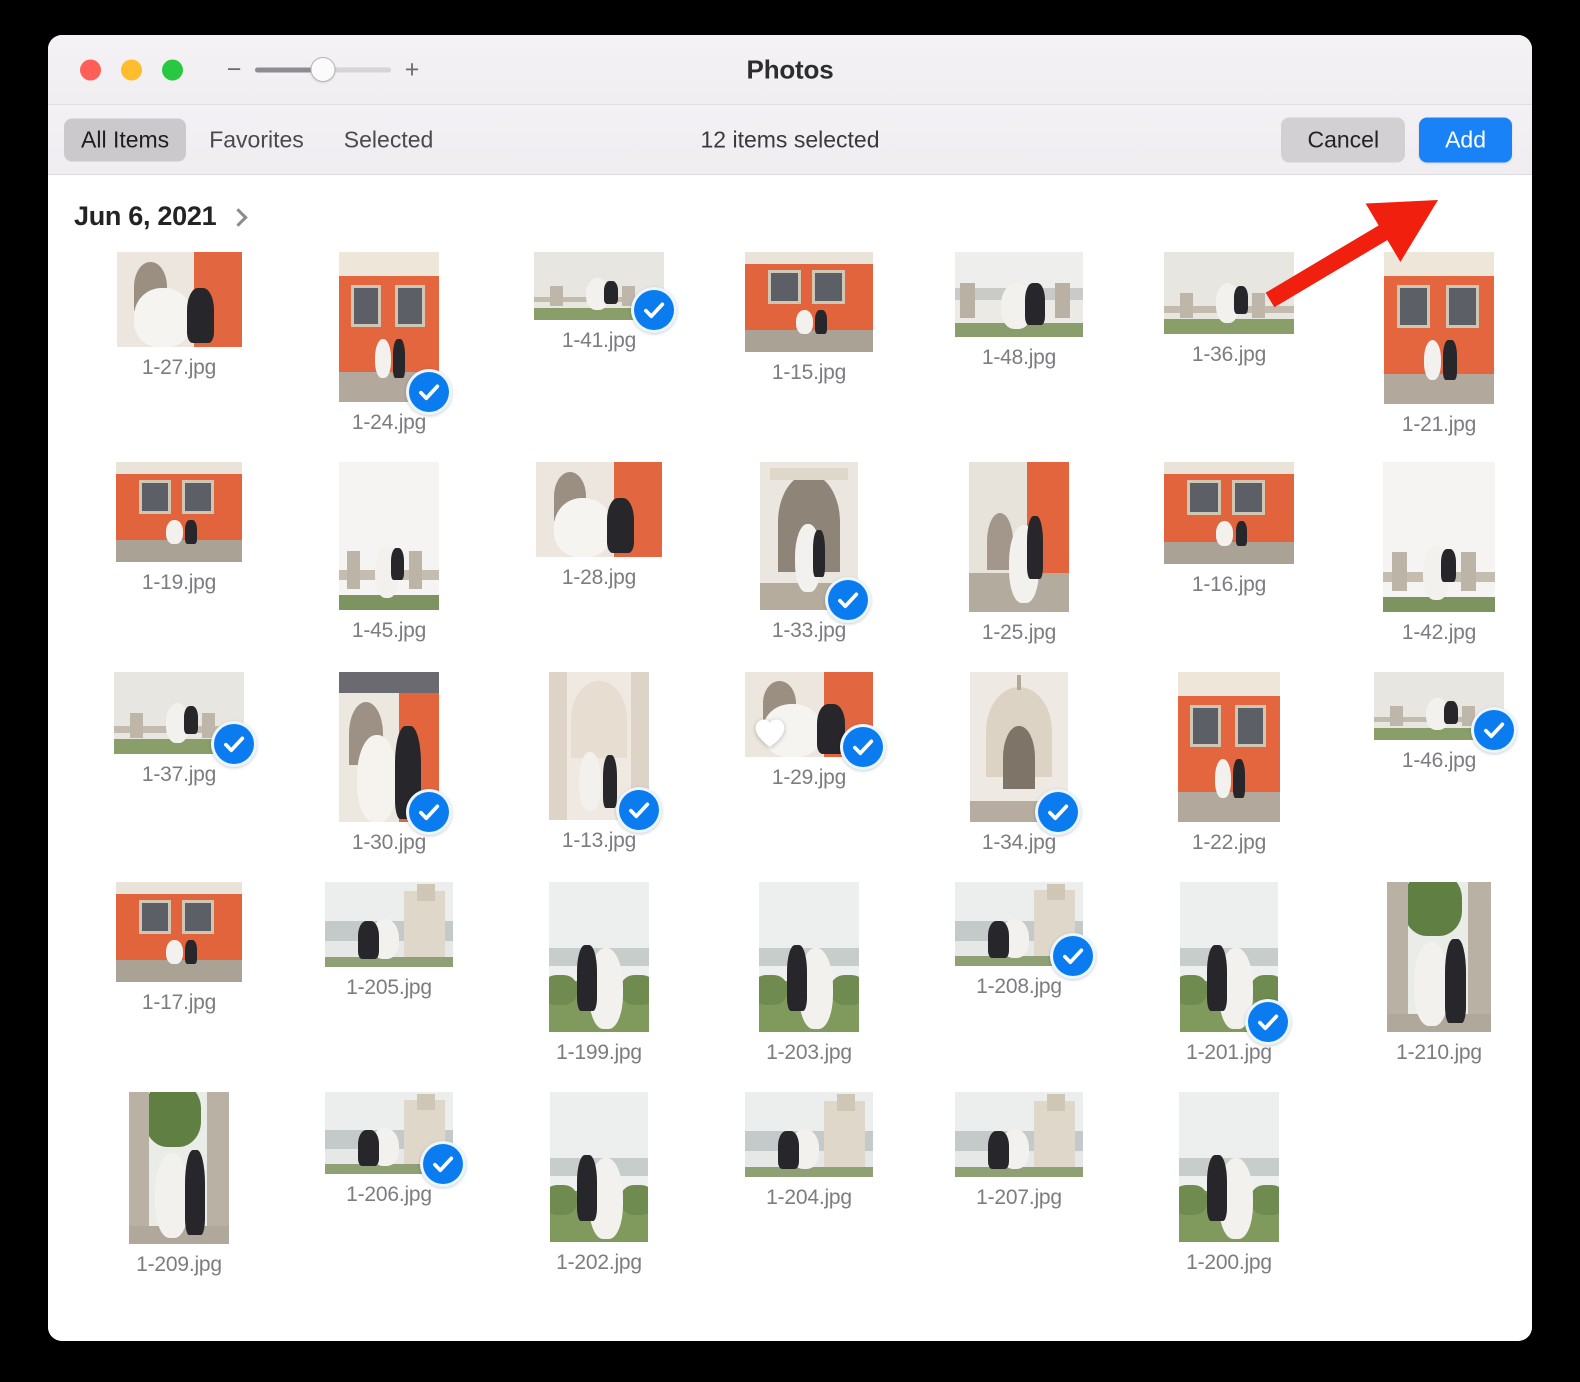 This screenshot has height=1382, width=1580. I want to click on photo-cell: 1-209.jpg, so click(179, 1191).